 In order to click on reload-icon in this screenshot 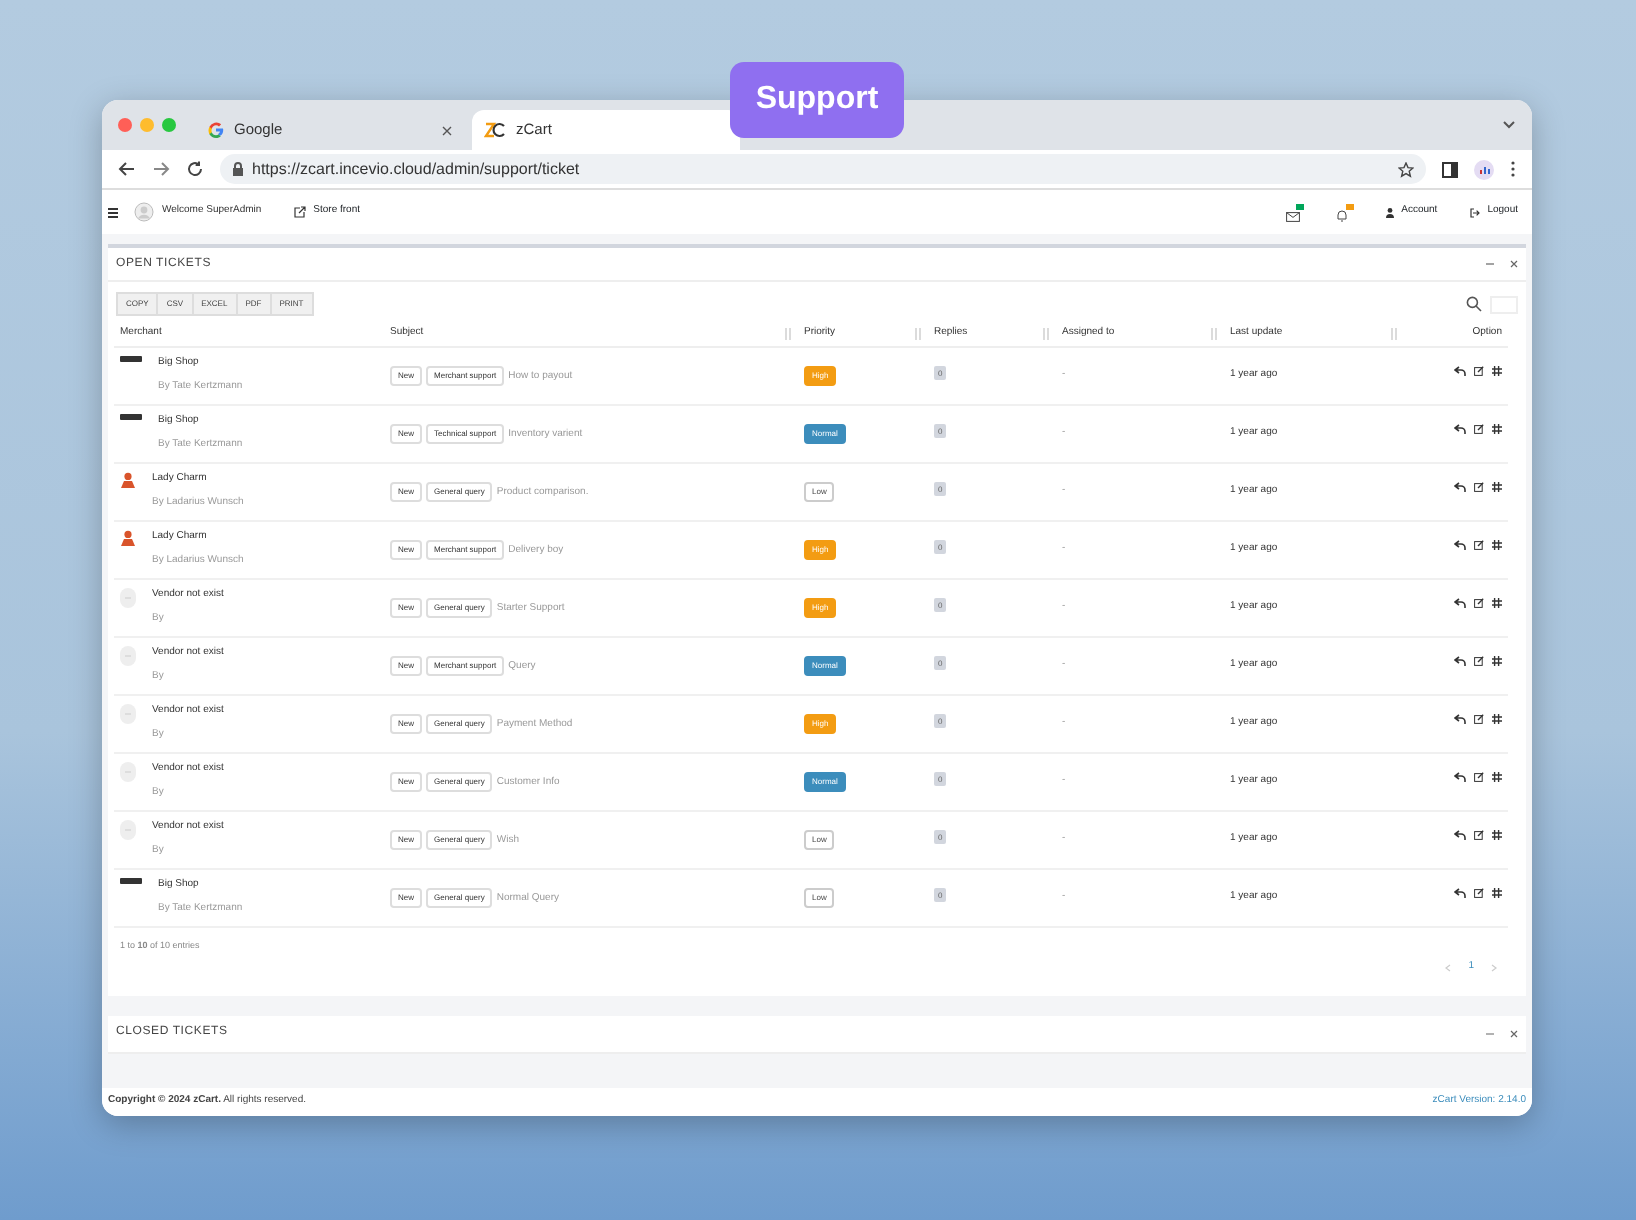, I will do `click(195, 169)`.